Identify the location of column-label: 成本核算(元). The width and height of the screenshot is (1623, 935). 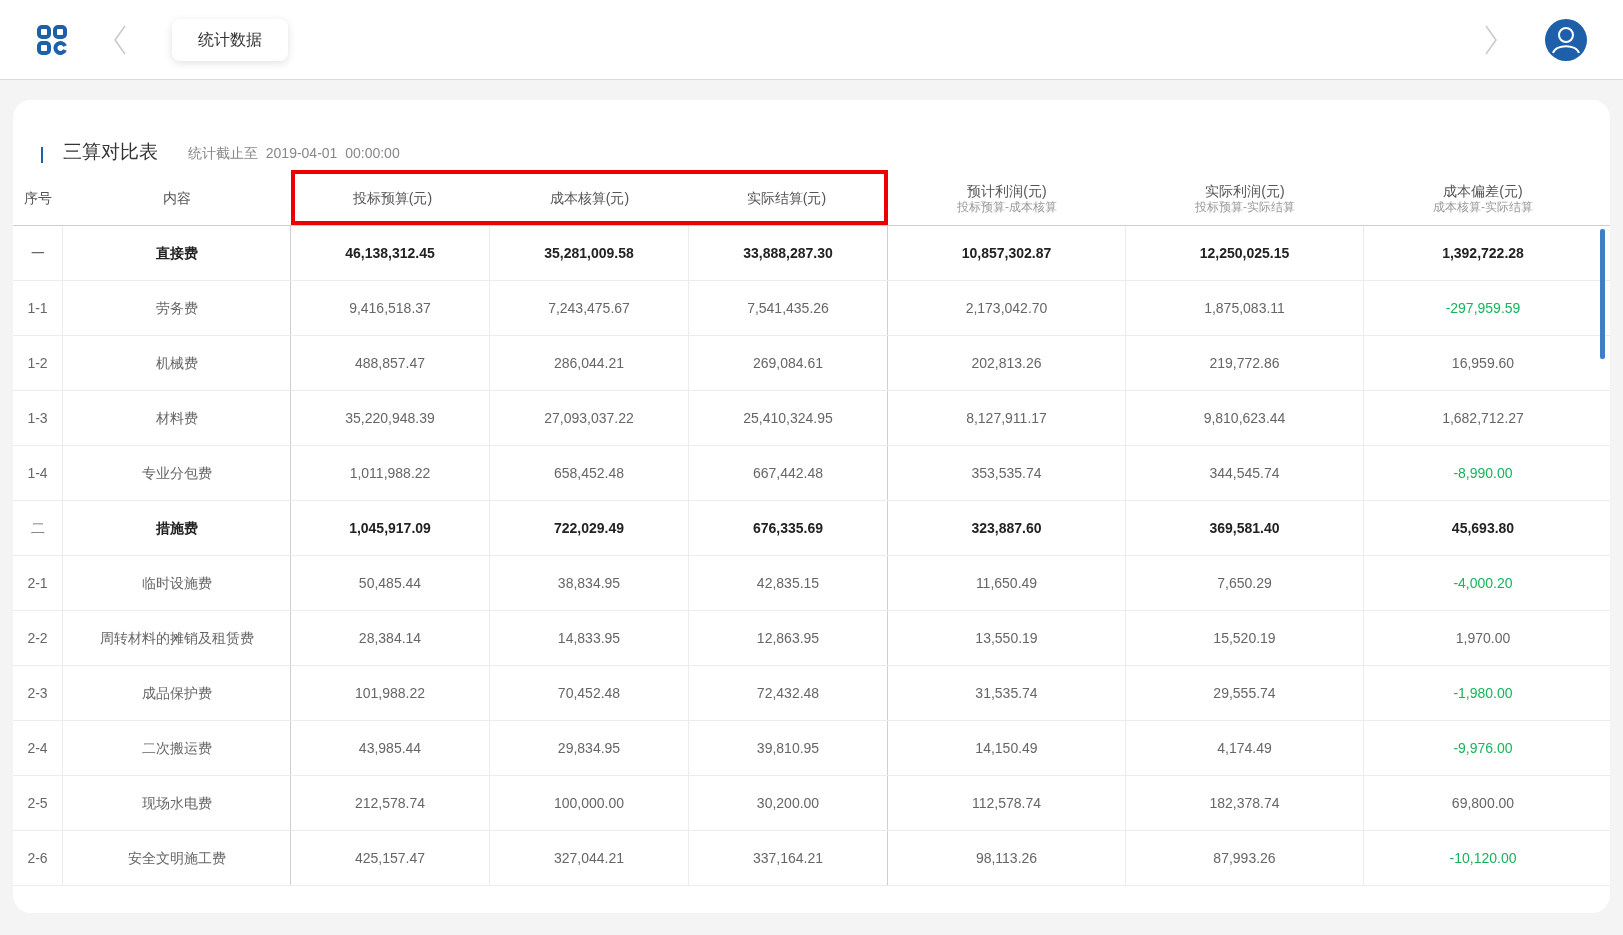
(589, 197).